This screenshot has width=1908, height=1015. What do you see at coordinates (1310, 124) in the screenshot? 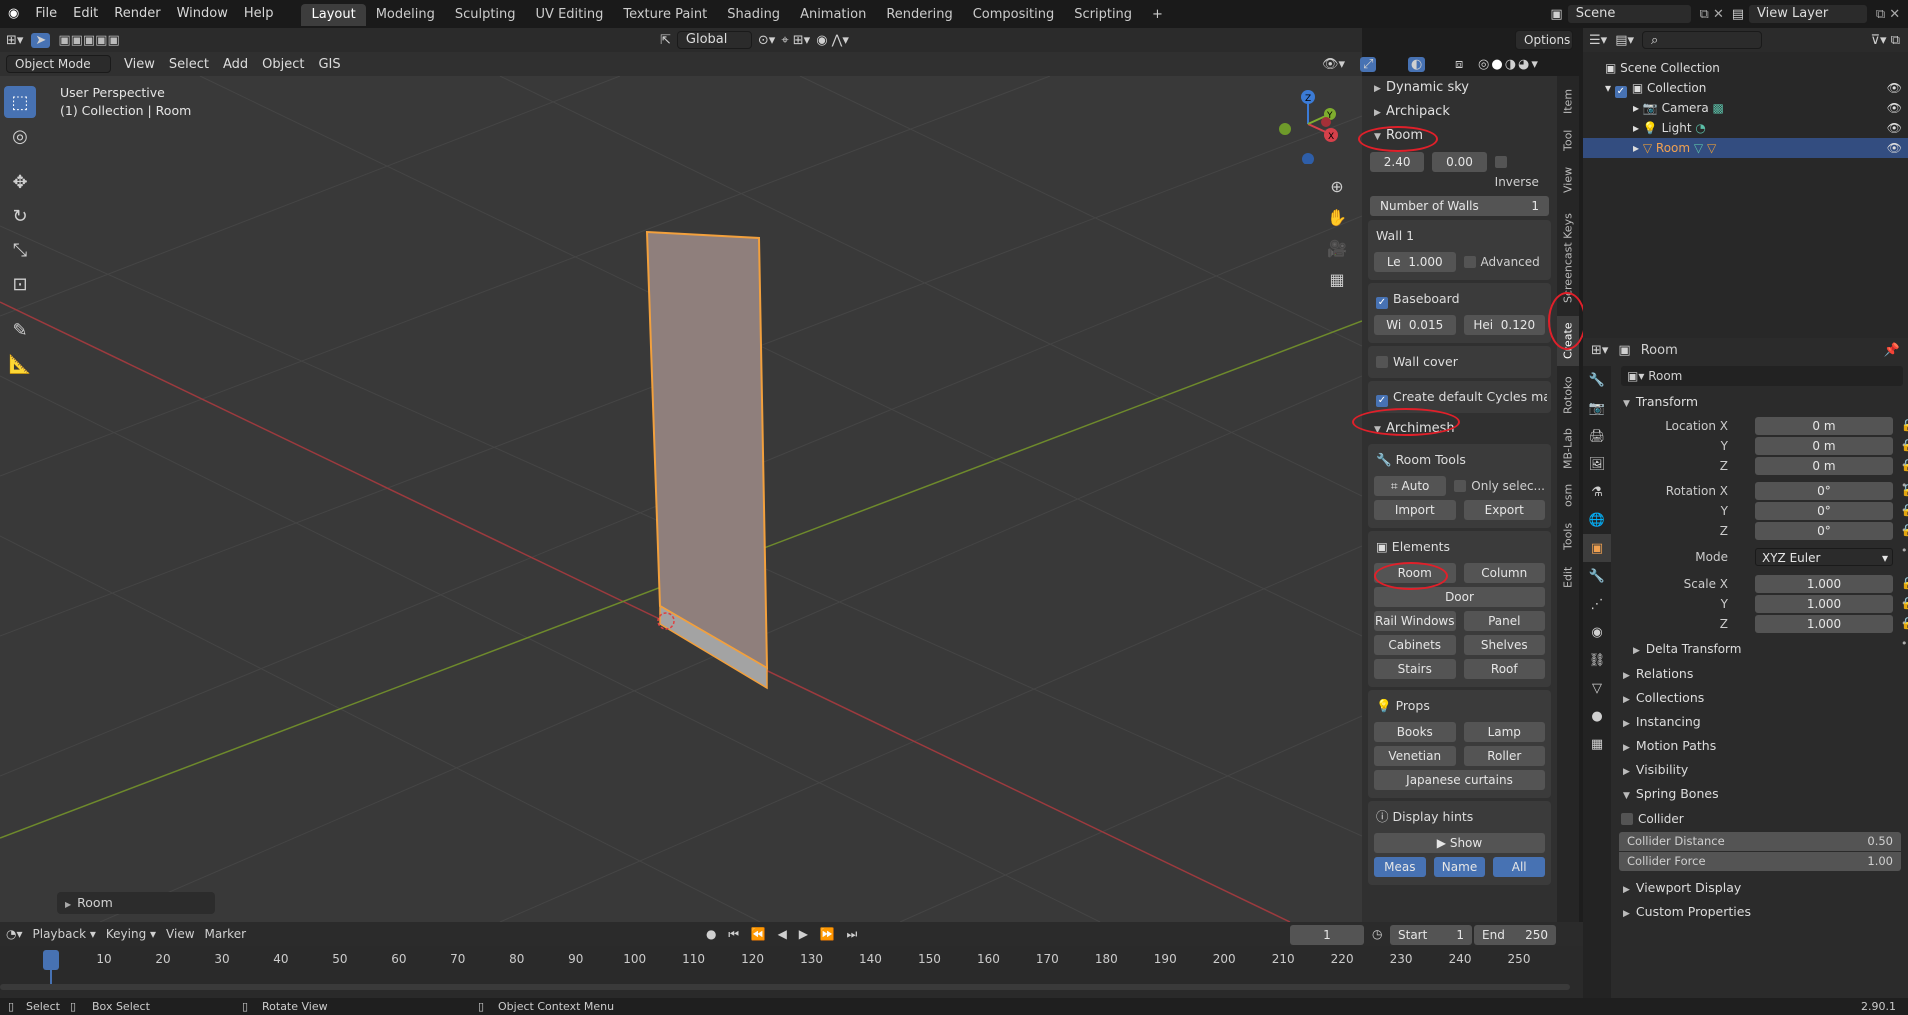
I see `navigation-gizmo: Z X Y` at bounding box center [1310, 124].